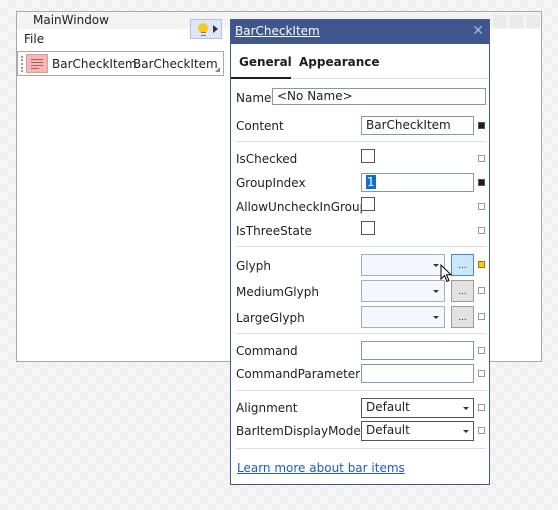  What do you see at coordinates (360, 32) in the screenshot?
I see `panel-header: BarCheckItem ✕` at bounding box center [360, 32].